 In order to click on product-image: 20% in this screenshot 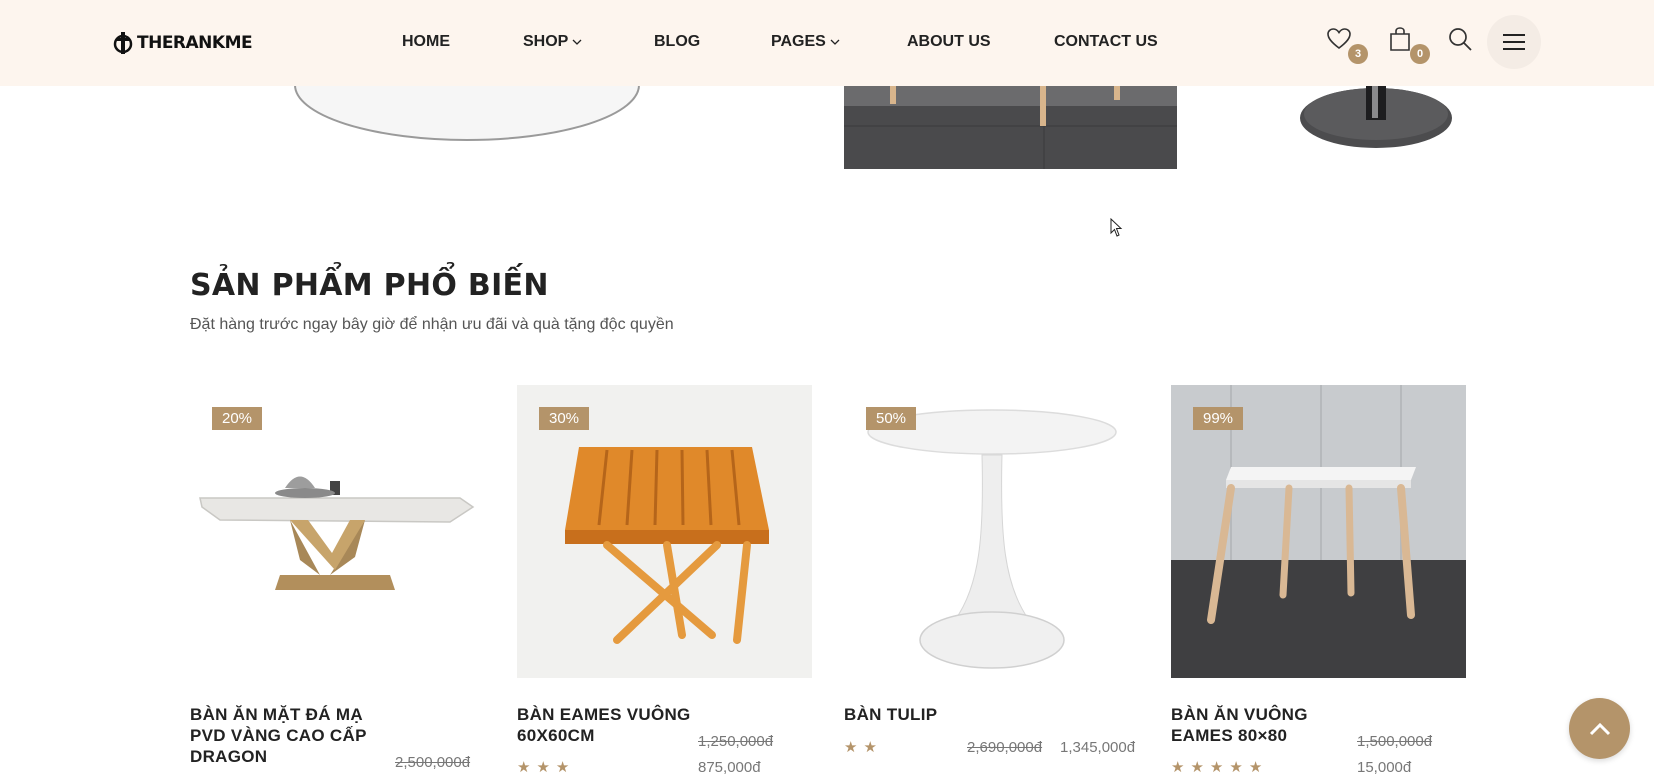, I will do `click(337, 531)`.